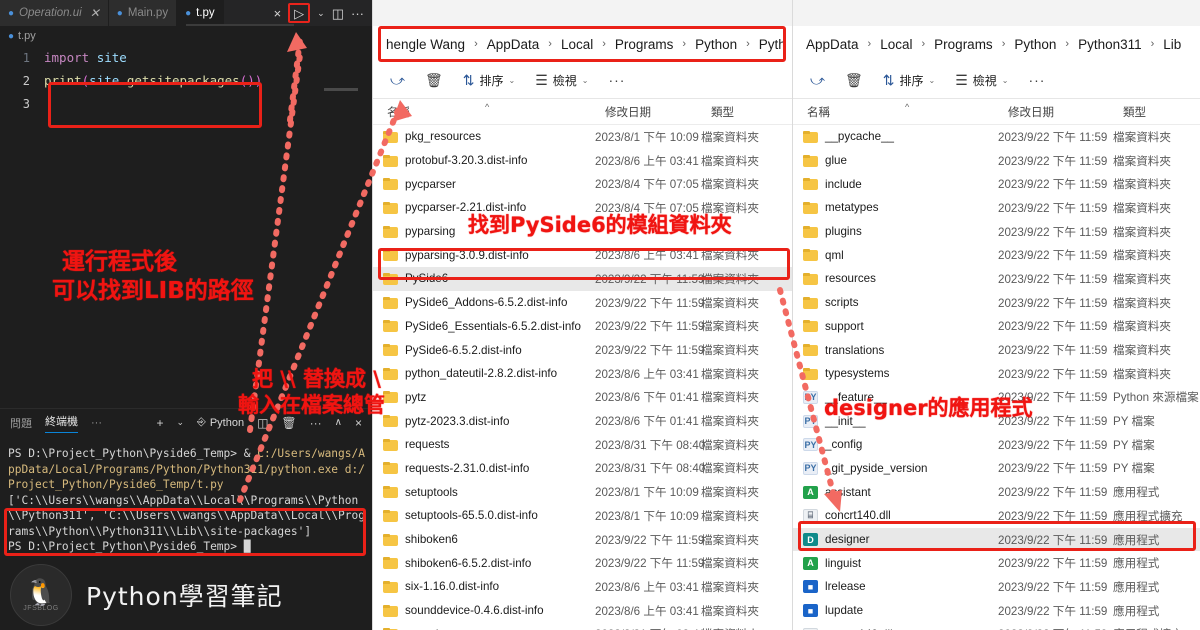 This screenshot has height=630, width=1200. I want to click on explorer-title-strip, so click(582, 13).